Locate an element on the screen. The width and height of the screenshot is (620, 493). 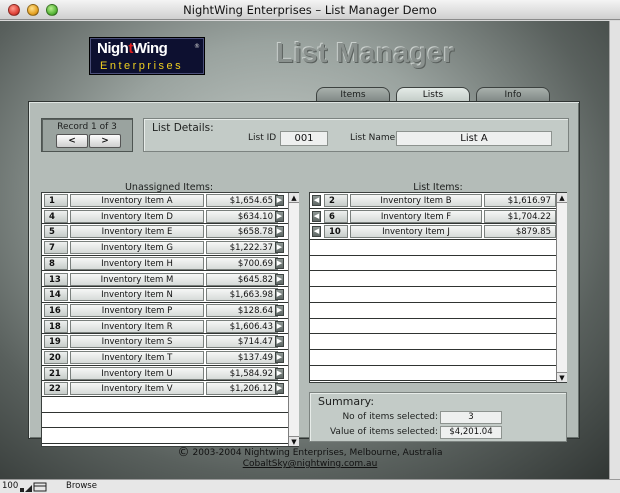
list-row: 14 Inventory Item N $1,663.98 ▶ is located at coordinates (165, 295).